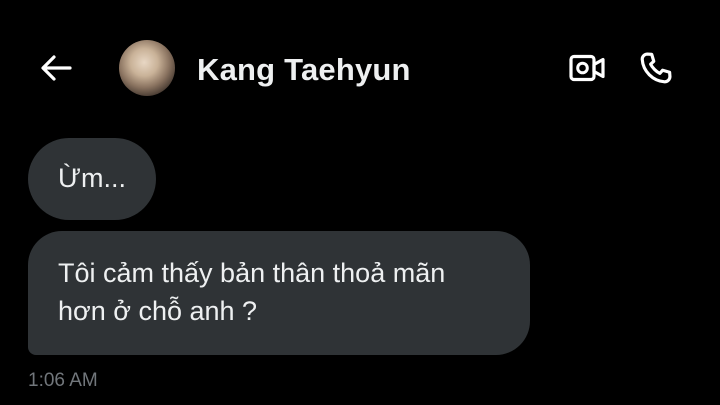  I want to click on avatar, so click(147, 68).